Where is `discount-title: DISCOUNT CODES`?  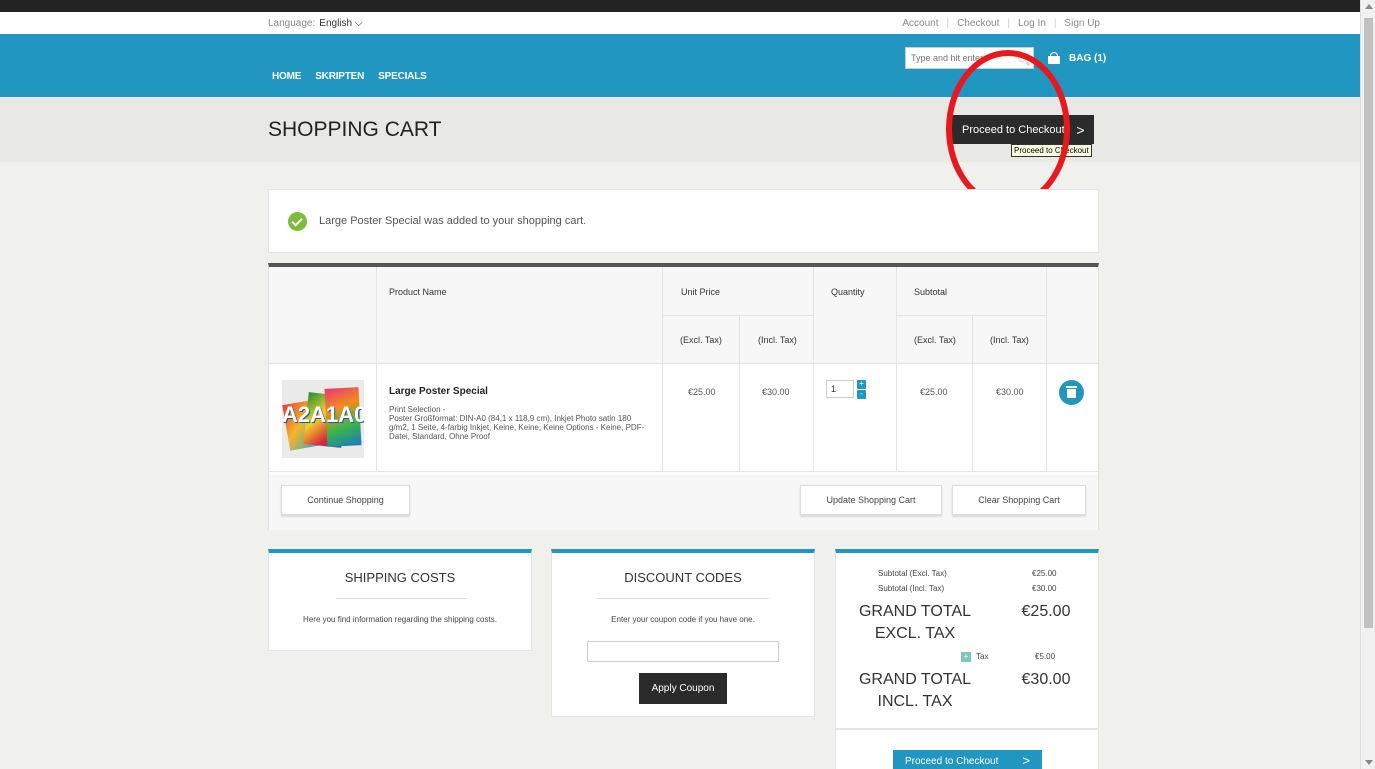
discount-title: DISCOUNT CODES is located at coordinates (683, 577).